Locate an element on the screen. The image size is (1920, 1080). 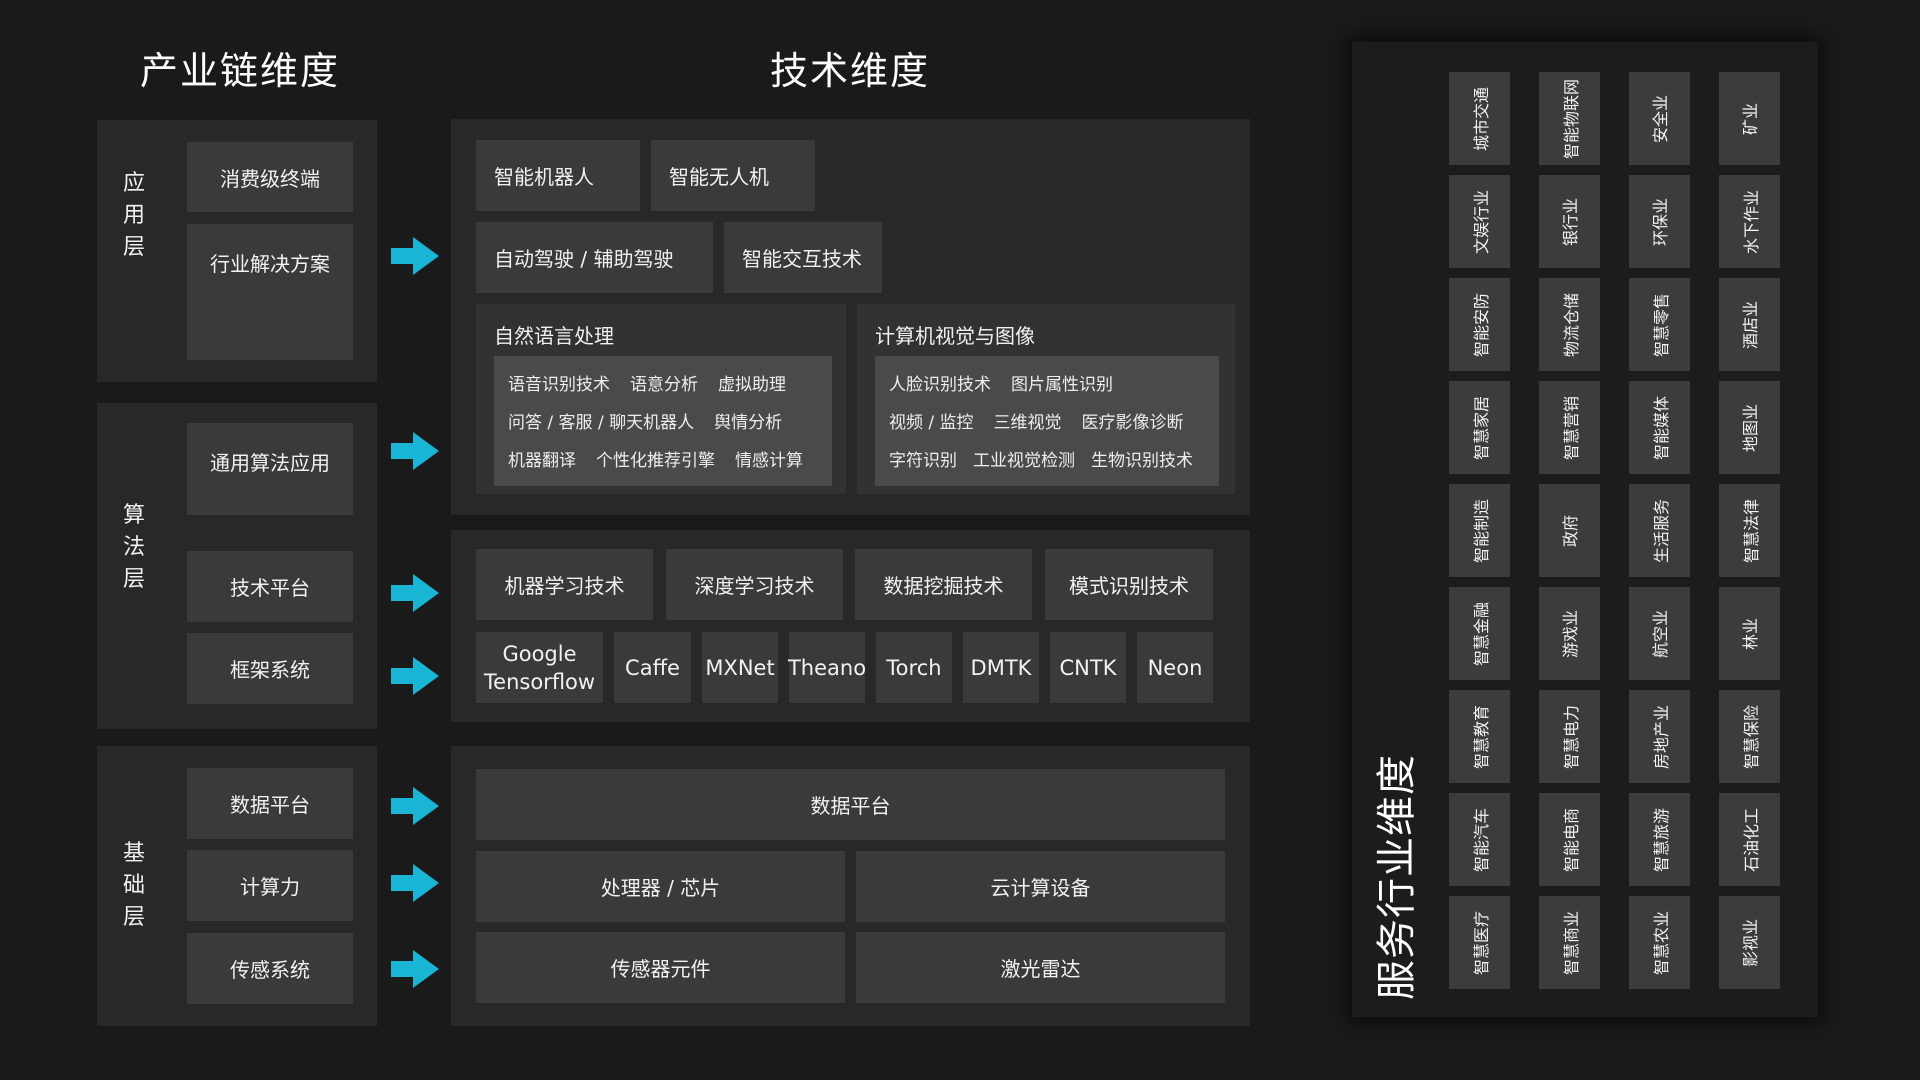
cv-row: 人脸识别技术 图片属性识别 is located at coordinates (1001, 382).